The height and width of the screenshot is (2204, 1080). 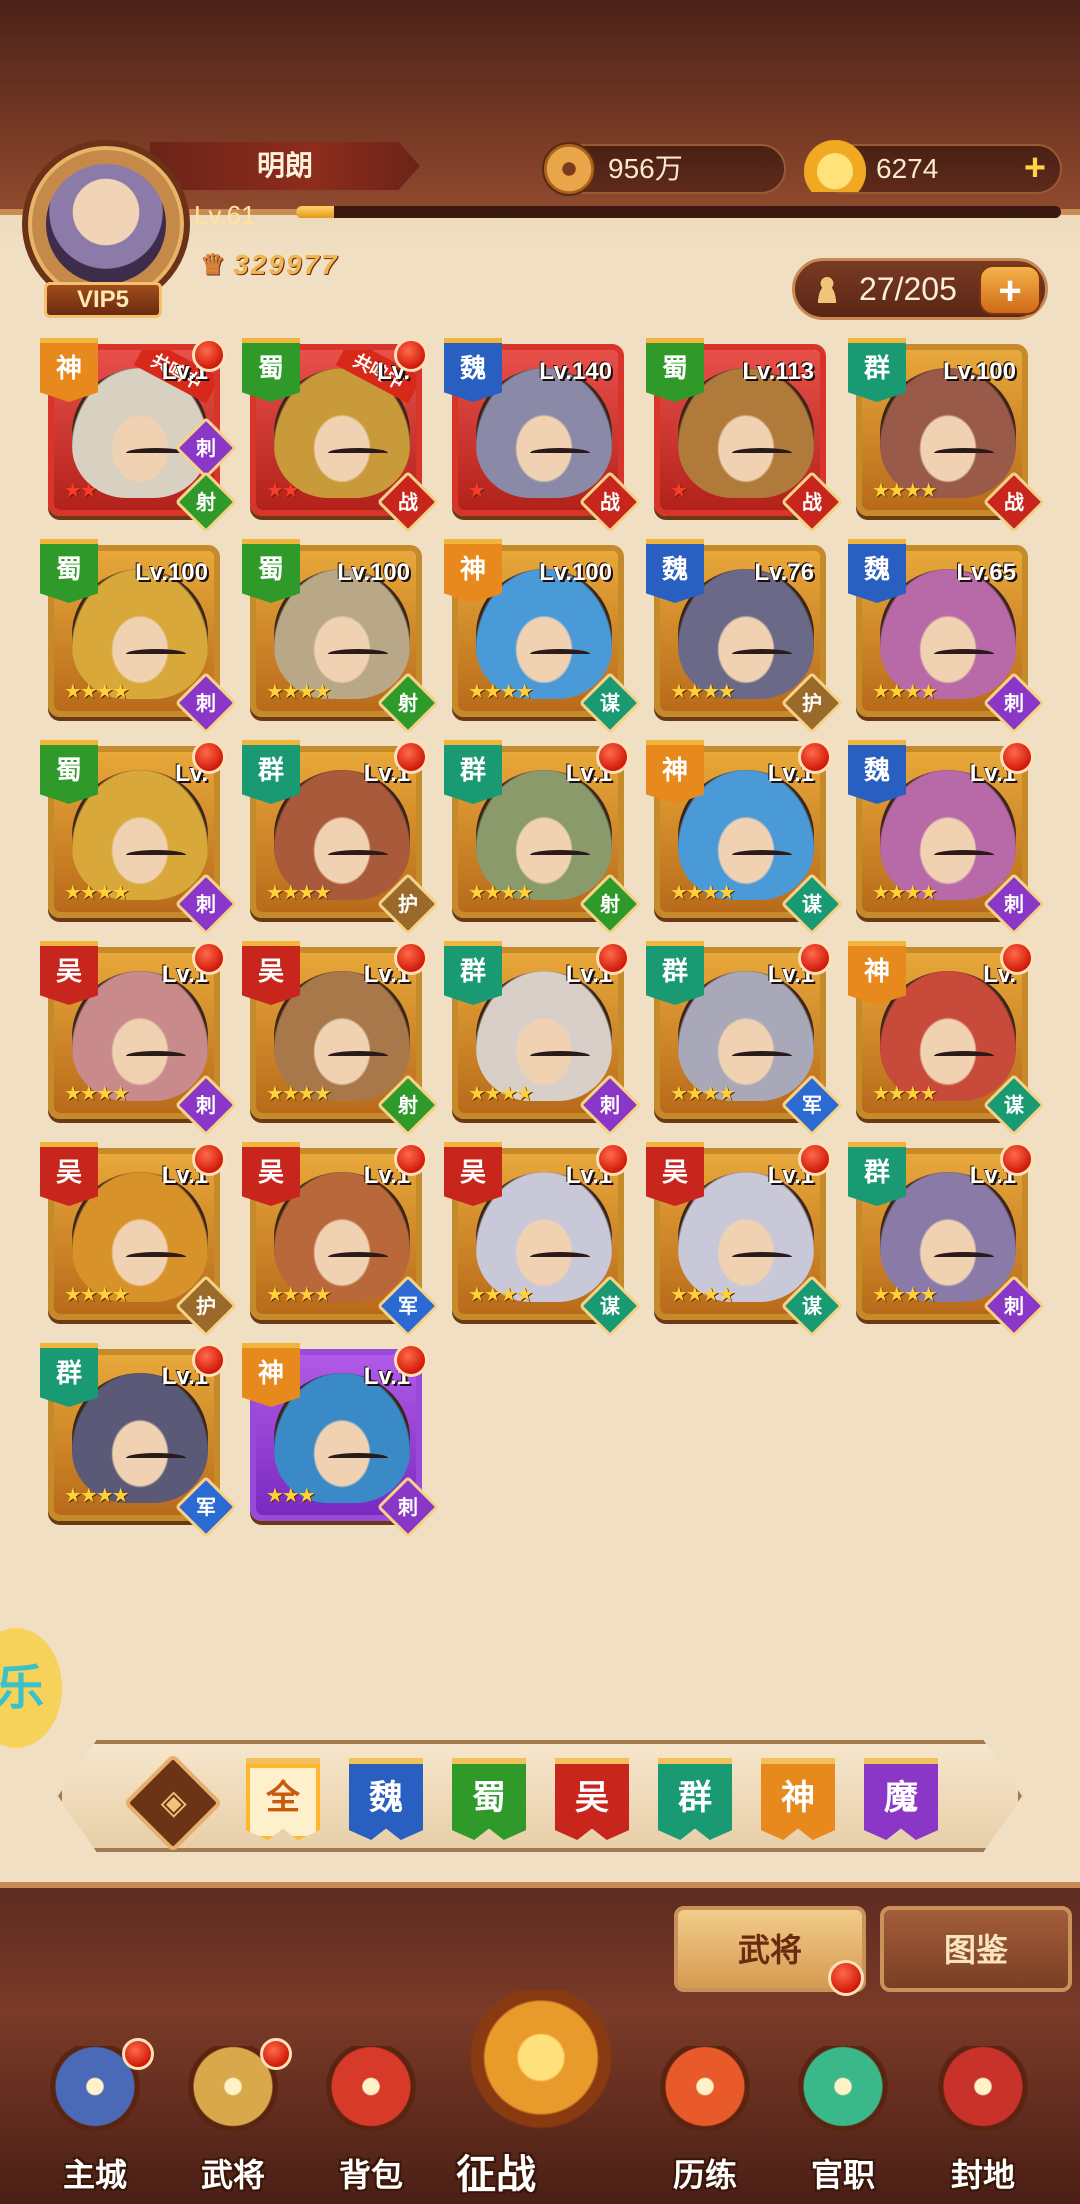 What do you see at coordinates (541, 2095) in the screenshot?
I see `nav-item-battle: 征战` at bounding box center [541, 2095].